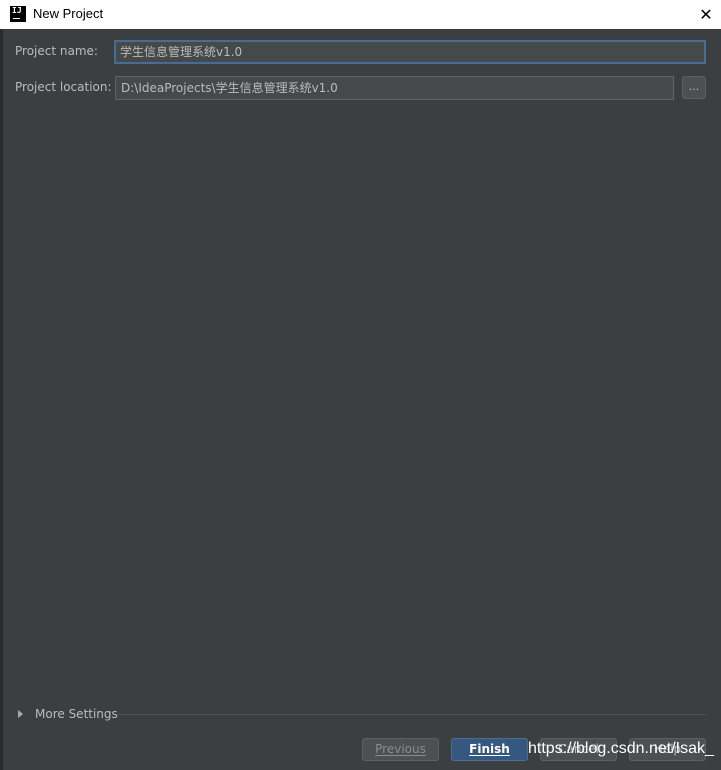  I want to click on finish-button: Finish, so click(489, 749).